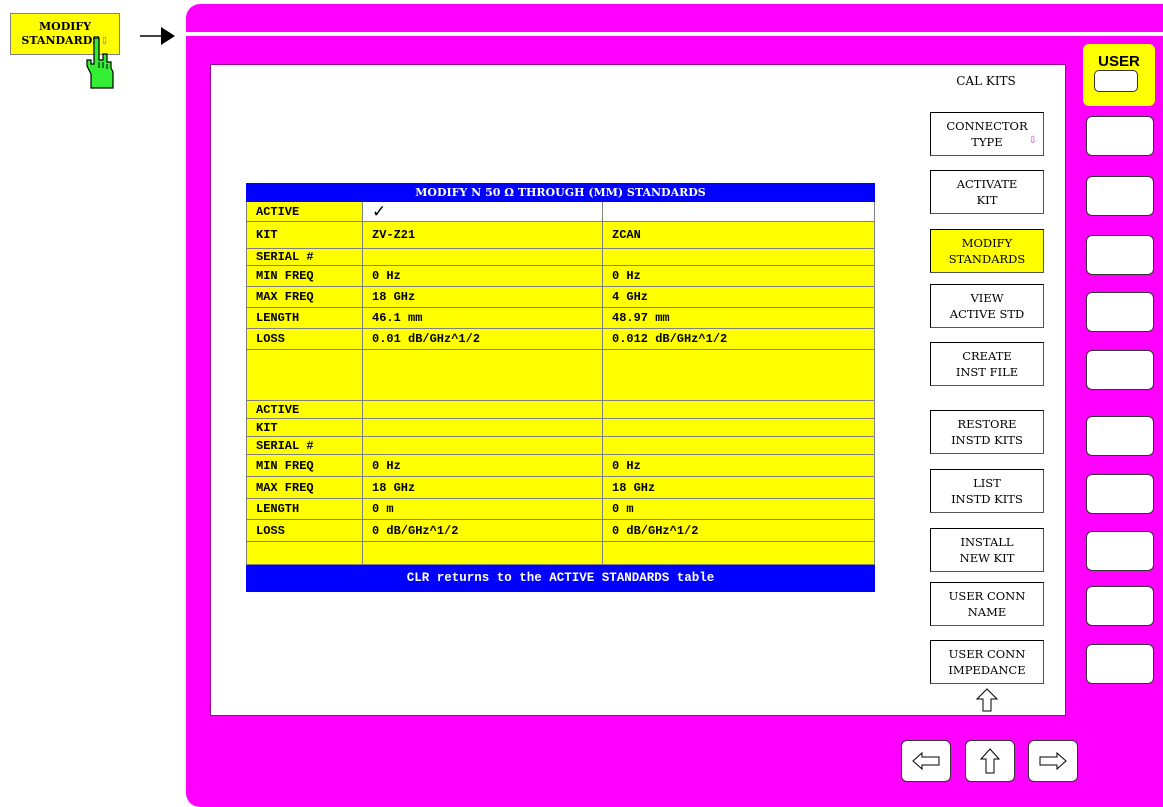 The image size is (1163, 807). Describe the element at coordinates (986, 81) in the screenshot. I see `menu-title: CAL KITS` at that location.